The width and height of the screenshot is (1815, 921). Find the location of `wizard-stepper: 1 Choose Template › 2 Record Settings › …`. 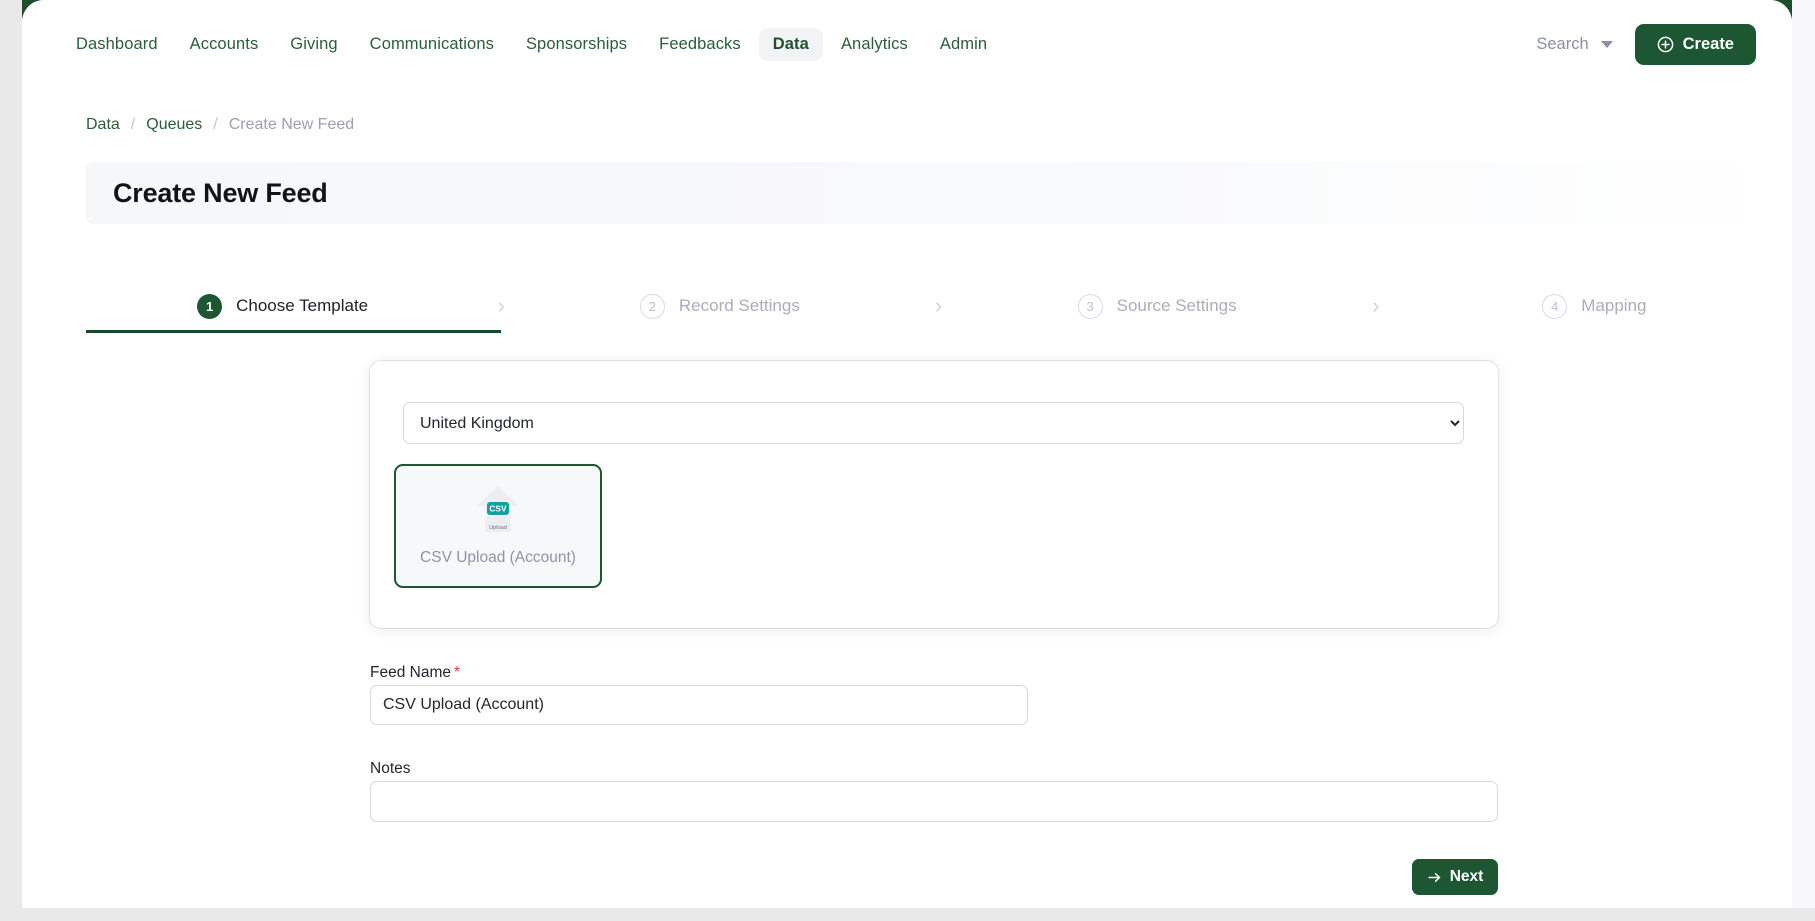

wizard-stepper: 1 Choose Template › 2 Record Settings › … is located at coordinates (938, 306).